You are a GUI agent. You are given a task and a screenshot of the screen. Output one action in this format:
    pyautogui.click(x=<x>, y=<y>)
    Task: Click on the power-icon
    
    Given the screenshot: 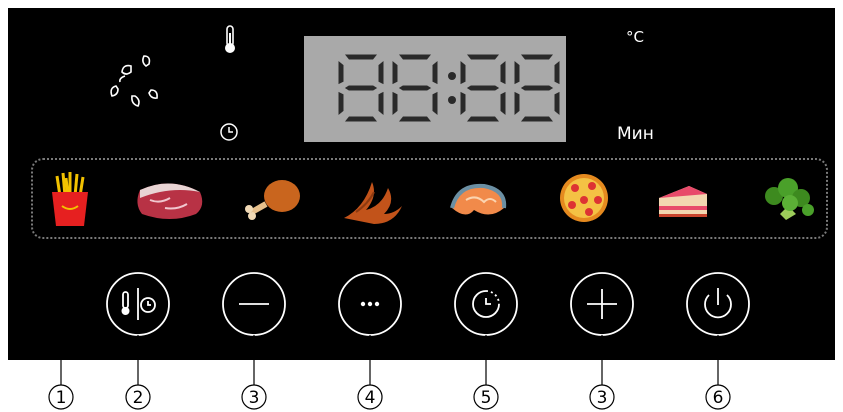 What is the action you would take?
    pyautogui.click(x=718, y=303)
    